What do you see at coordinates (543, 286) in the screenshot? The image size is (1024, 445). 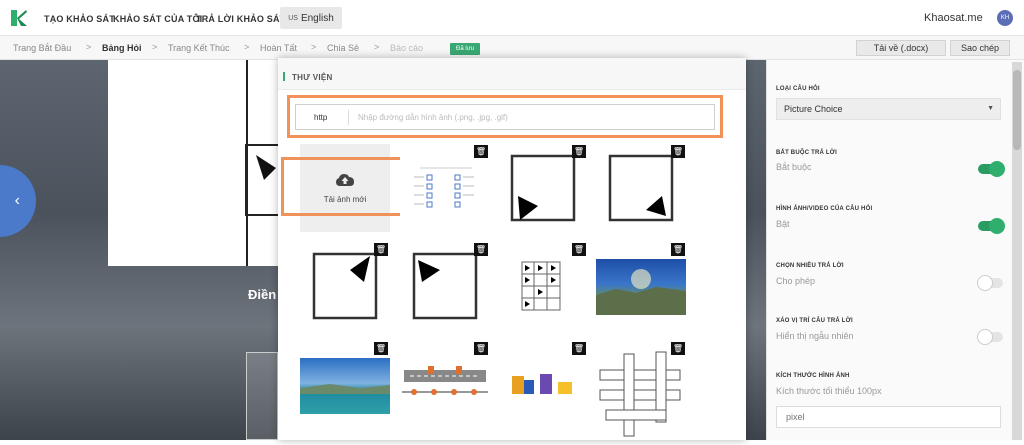 I see `library-image-grid-puzzle` at bounding box center [543, 286].